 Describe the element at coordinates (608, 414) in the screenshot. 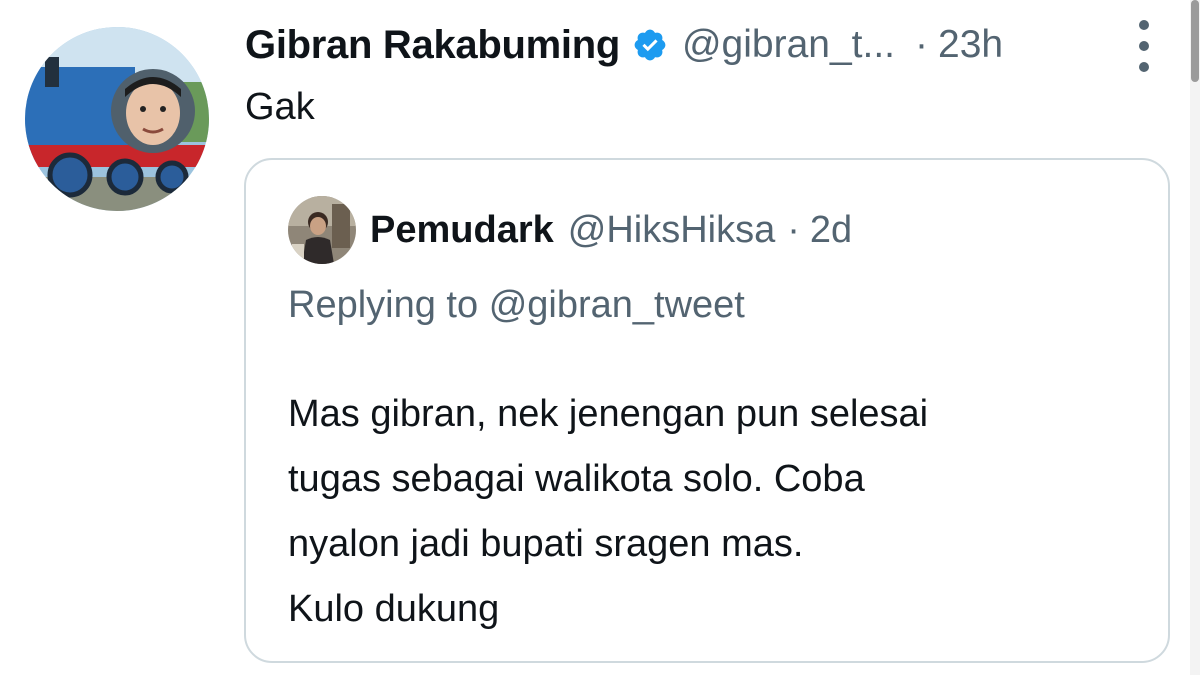

I see `quoted-text-line: Mas gibran, nek jenengan pun selesai` at that location.